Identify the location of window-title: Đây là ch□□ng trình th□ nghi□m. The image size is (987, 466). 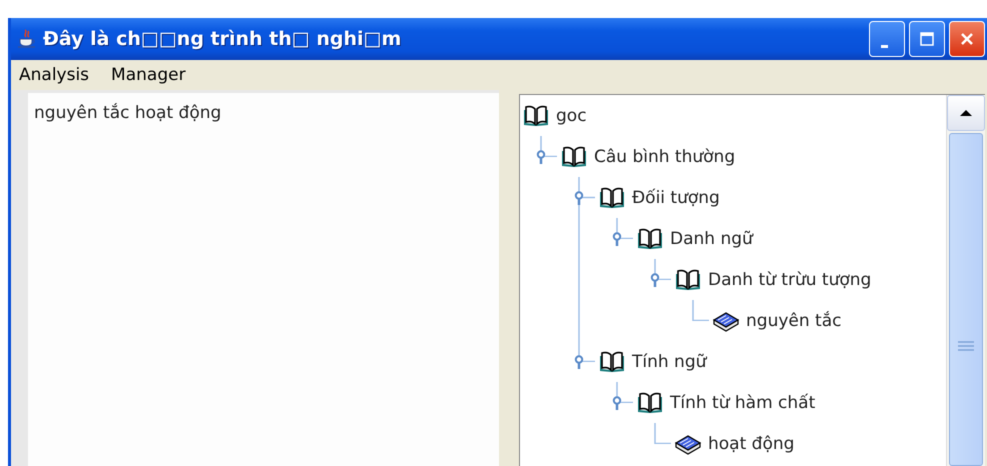
(222, 39).